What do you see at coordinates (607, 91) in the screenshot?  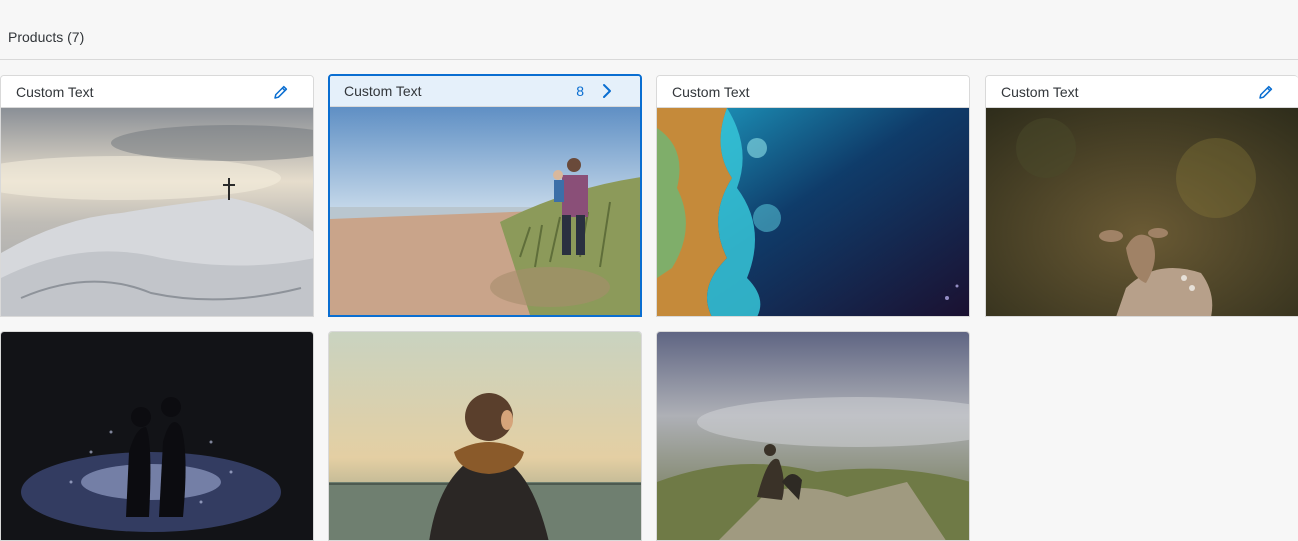 I see `chevron-right-icon` at bounding box center [607, 91].